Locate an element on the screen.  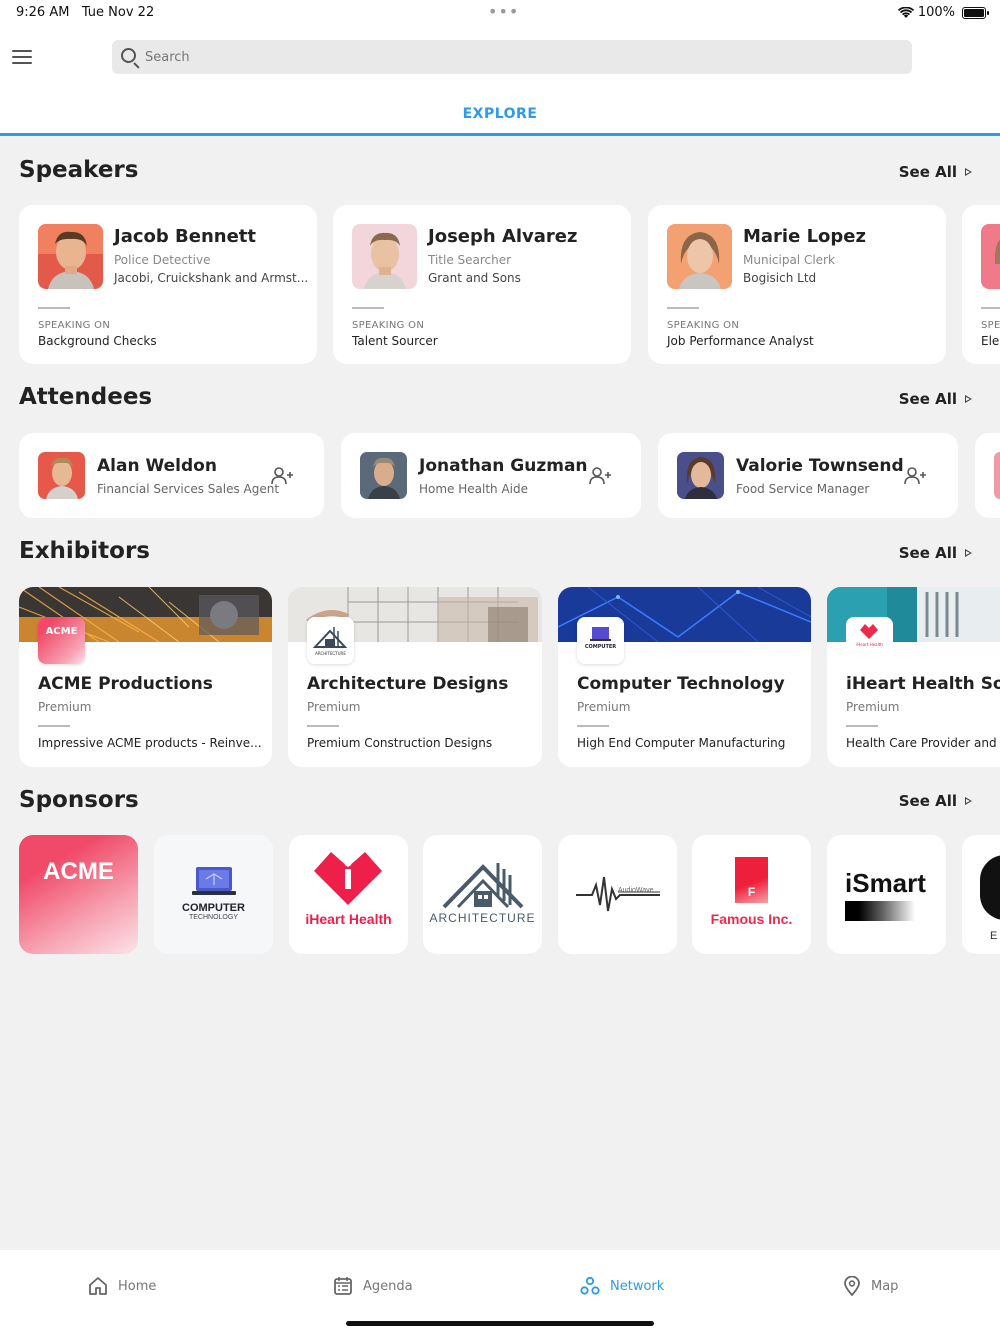
sponsors-title: Sponsors is located at coordinates (79, 800).